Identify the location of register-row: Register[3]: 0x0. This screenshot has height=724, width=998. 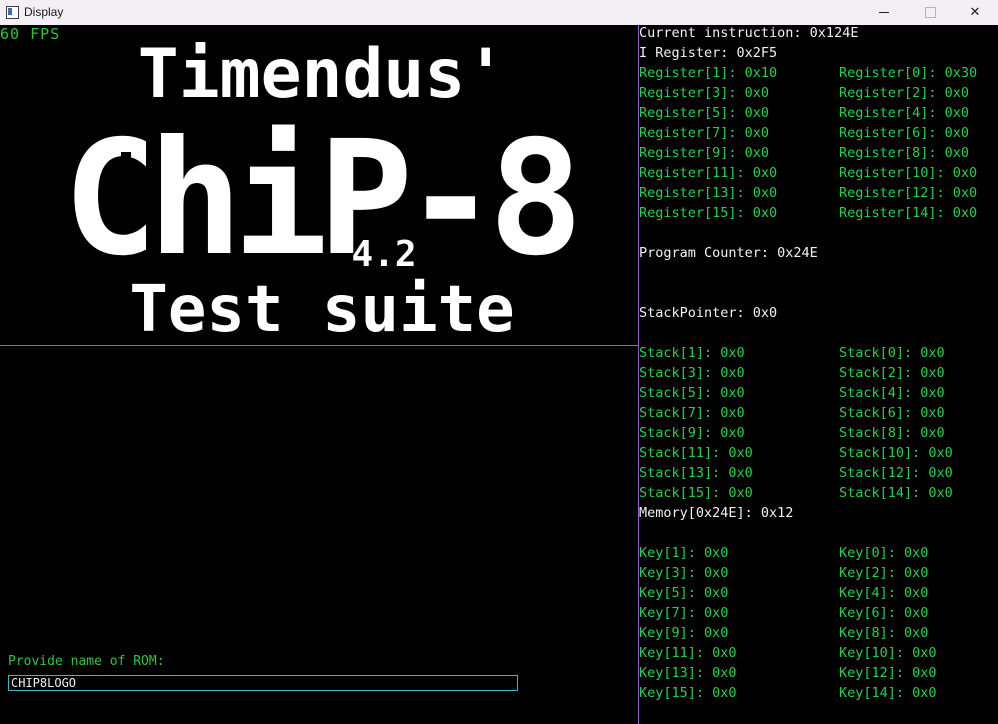
(704, 93).